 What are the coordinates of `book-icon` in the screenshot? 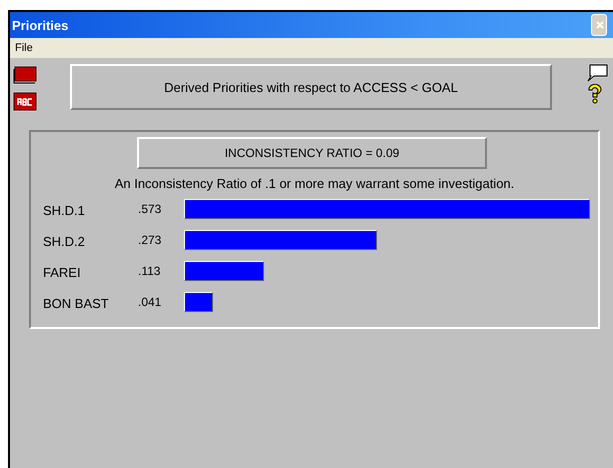 It's located at (25, 75).